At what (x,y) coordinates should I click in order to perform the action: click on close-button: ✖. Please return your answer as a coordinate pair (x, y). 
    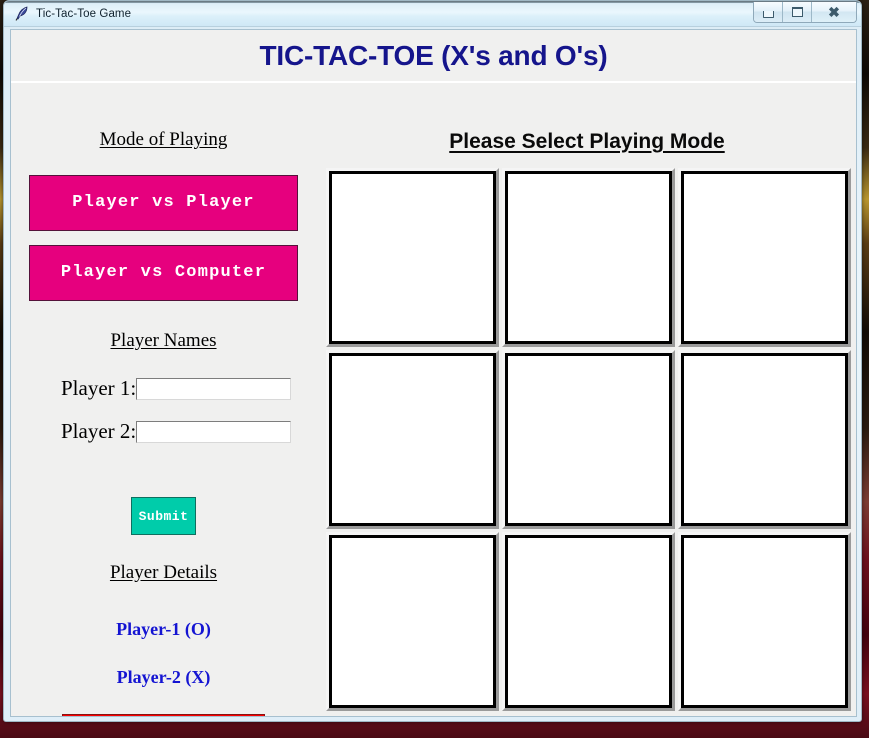
    Looking at the image, I should click on (834, 12).